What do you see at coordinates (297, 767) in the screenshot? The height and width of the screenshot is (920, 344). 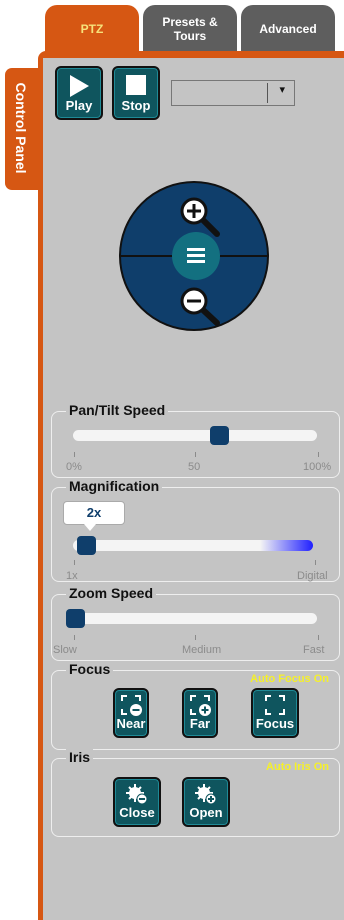 I see `auto-iris-status: Auto Iris On` at bounding box center [297, 767].